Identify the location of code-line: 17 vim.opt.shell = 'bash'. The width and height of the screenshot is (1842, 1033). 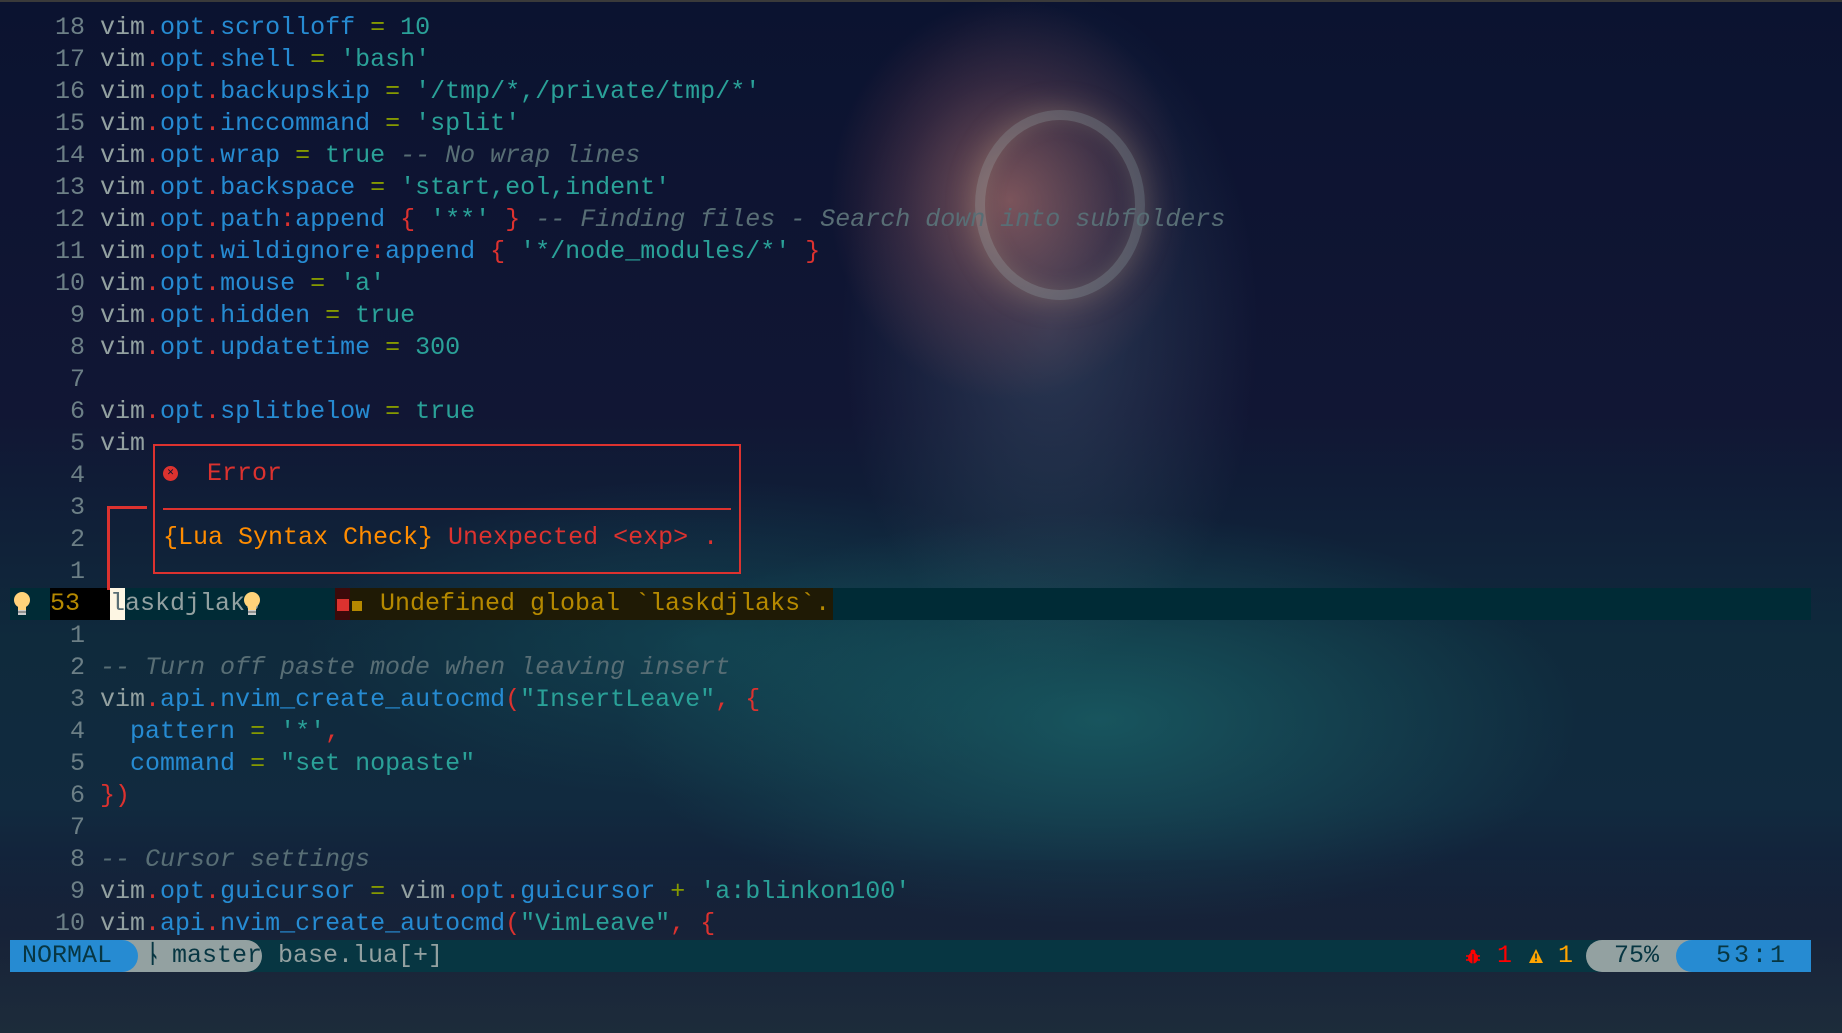
(235, 60).